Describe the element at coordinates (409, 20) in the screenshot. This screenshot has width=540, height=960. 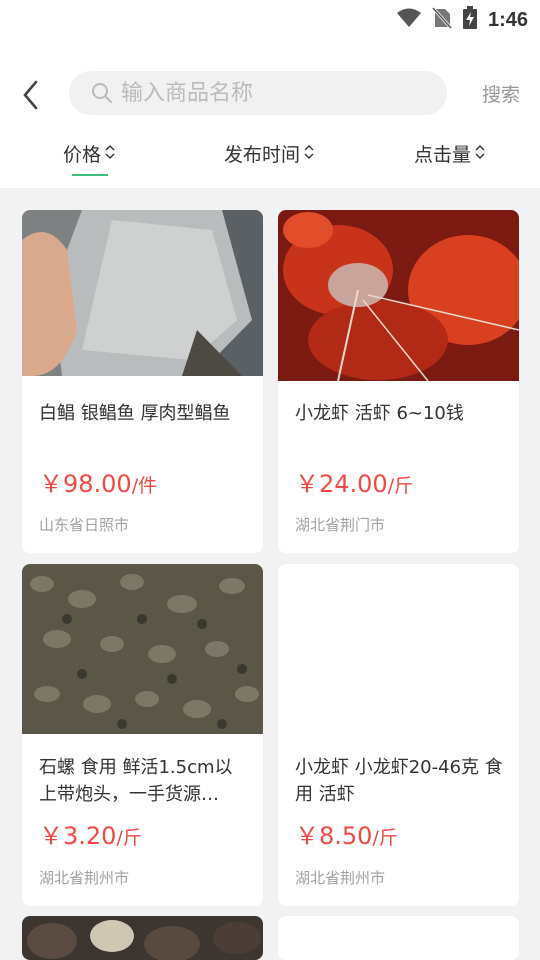
I see `wifi-icon` at that location.